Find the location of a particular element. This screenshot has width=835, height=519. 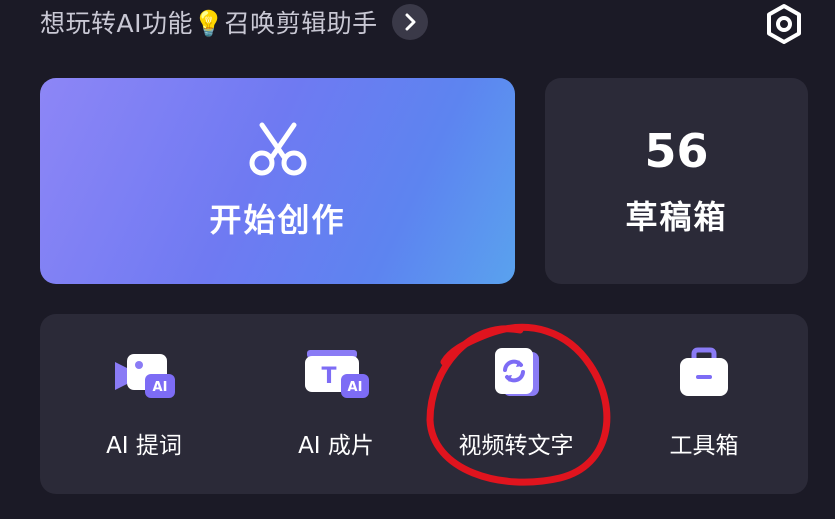

chevron-right-icon is located at coordinates (409, 22).